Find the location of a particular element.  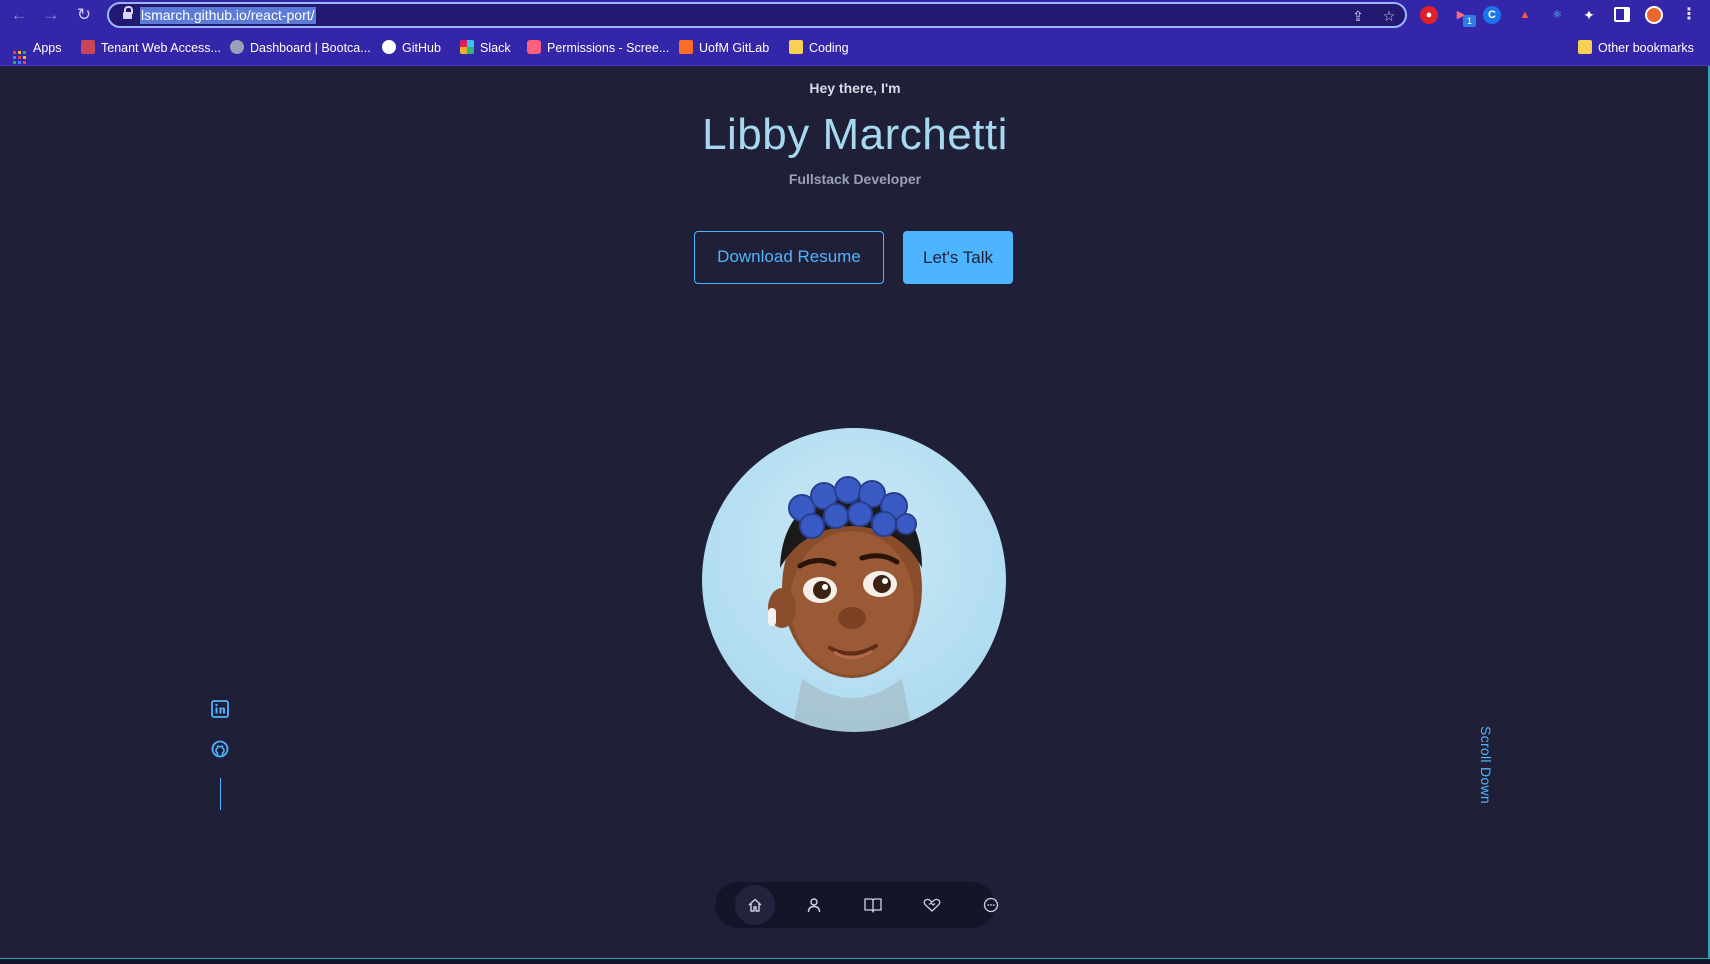

bookmark-label: GitHub is located at coordinates (421, 48).